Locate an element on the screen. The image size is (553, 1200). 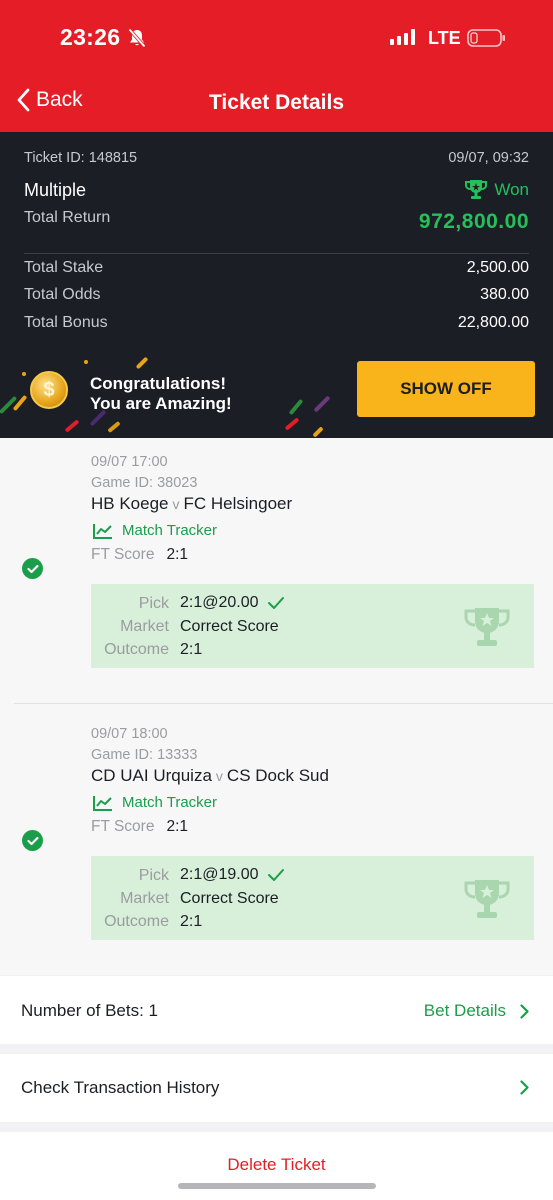
bet-details-link: Bet Details is located at coordinates (476, 1011).